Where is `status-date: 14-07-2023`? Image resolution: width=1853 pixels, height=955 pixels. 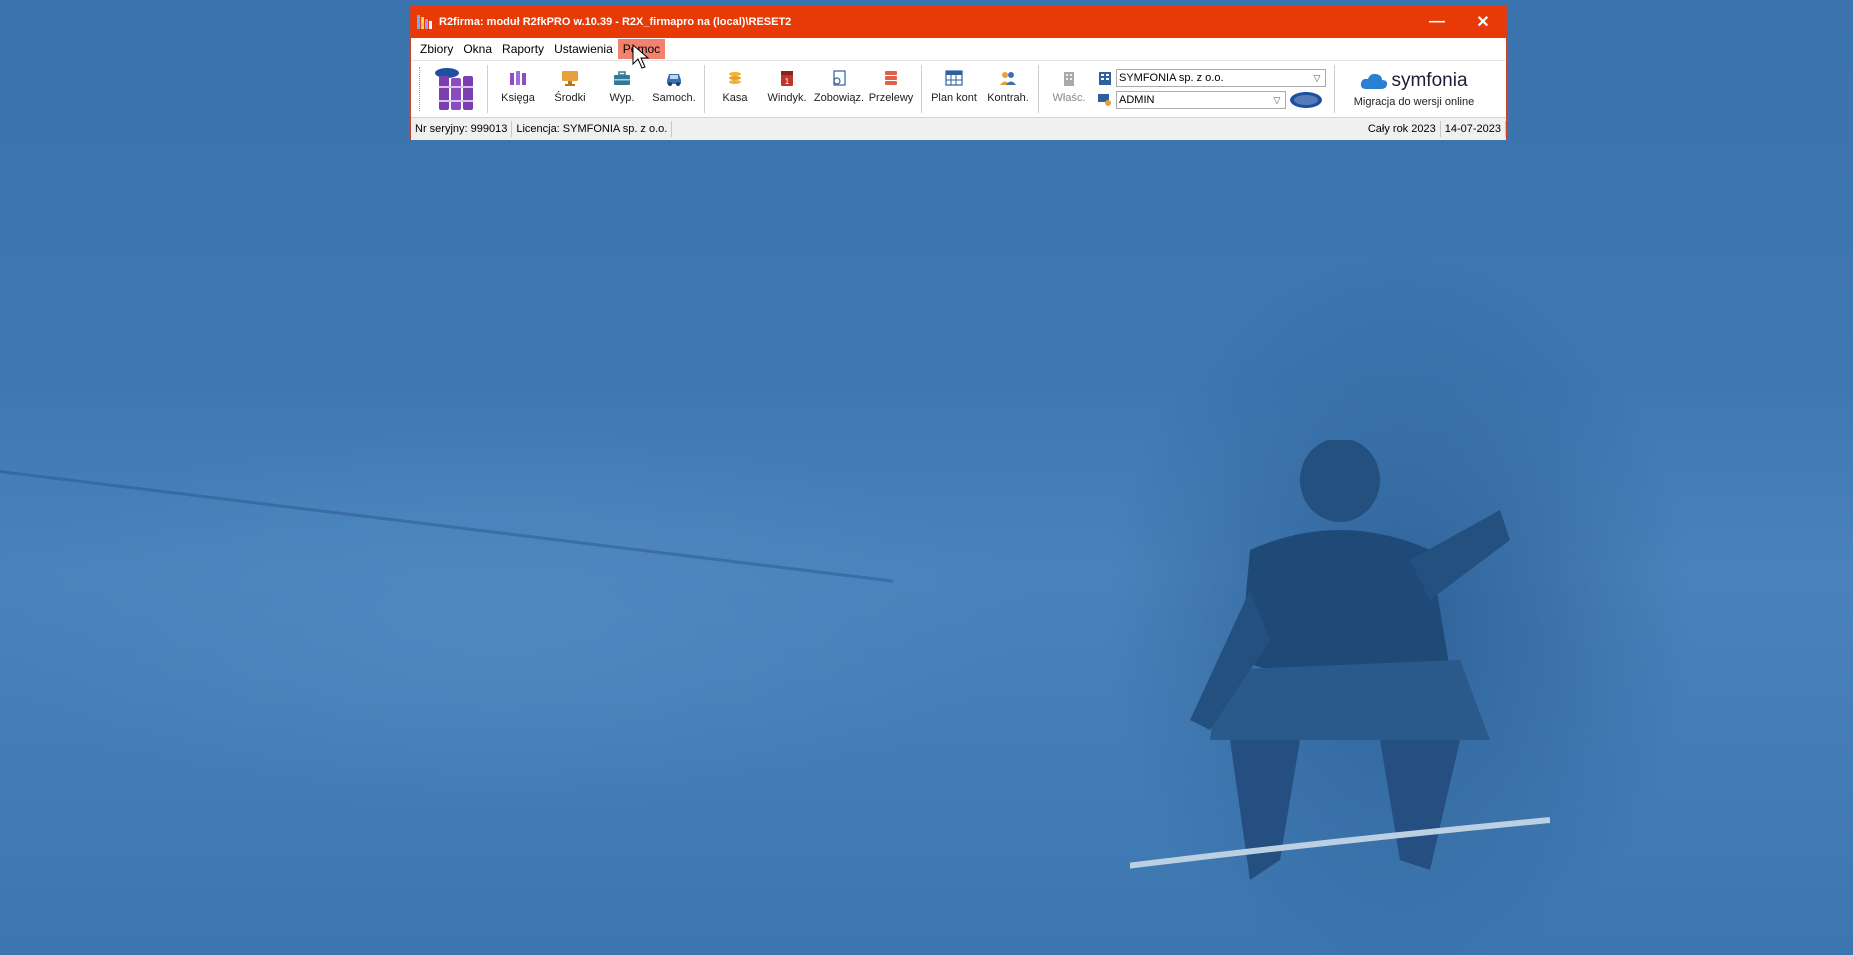 status-date: 14-07-2023 is located at coordinates (1473, 129).